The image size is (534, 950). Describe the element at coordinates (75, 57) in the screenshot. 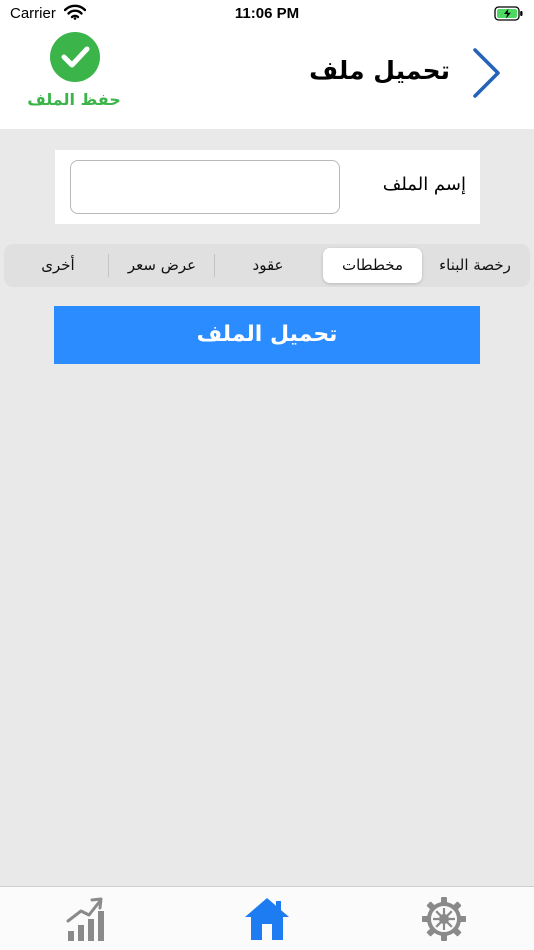

I see `checkmark-circle-icon` at that location.